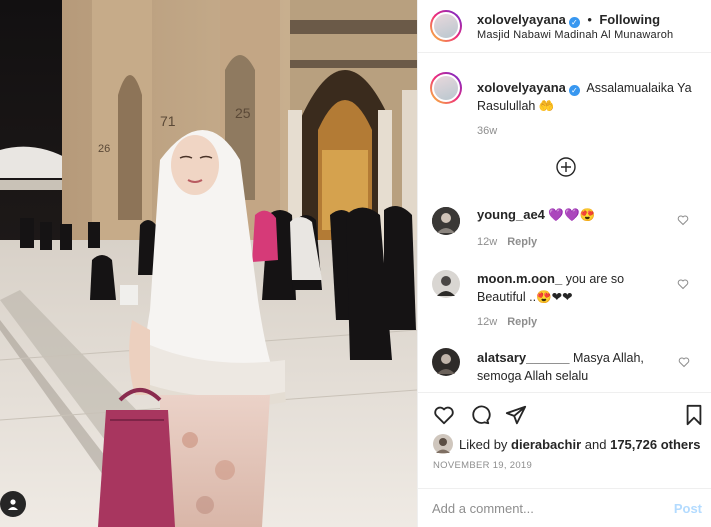  Describe the element at coordinates (446, 88) in the screenshot. I see `caption-author-avatar` at that location.